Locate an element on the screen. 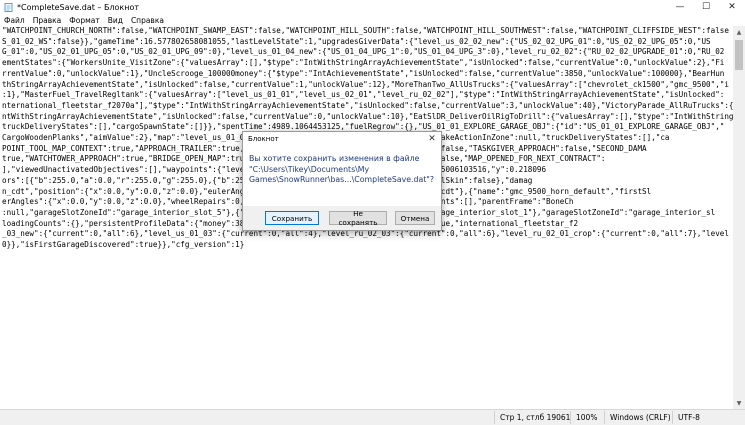 The image size is (745, 425). notepad-icon is located at coordinates (8, 7).